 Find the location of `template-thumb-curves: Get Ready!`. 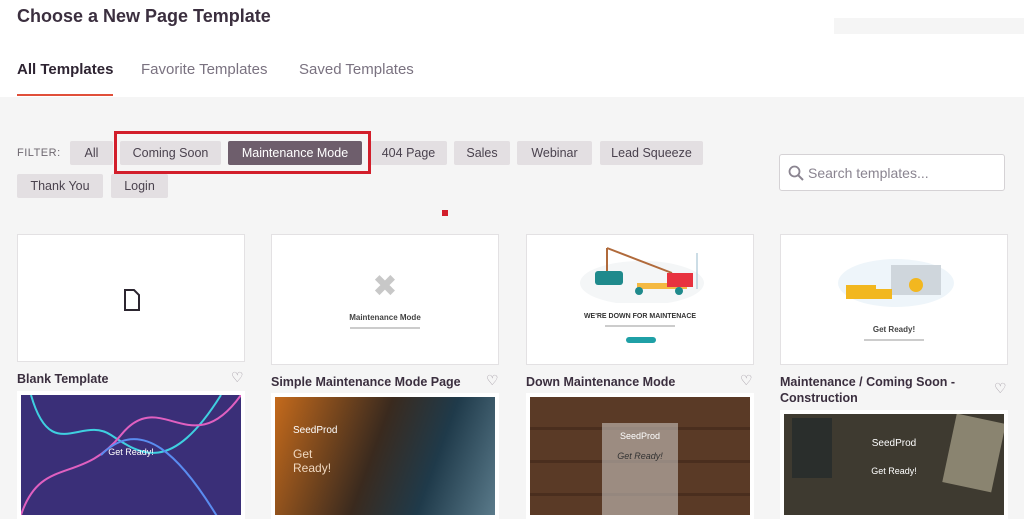

template-thumb-curves: Get Ready! is located at coordinates (131, 455).